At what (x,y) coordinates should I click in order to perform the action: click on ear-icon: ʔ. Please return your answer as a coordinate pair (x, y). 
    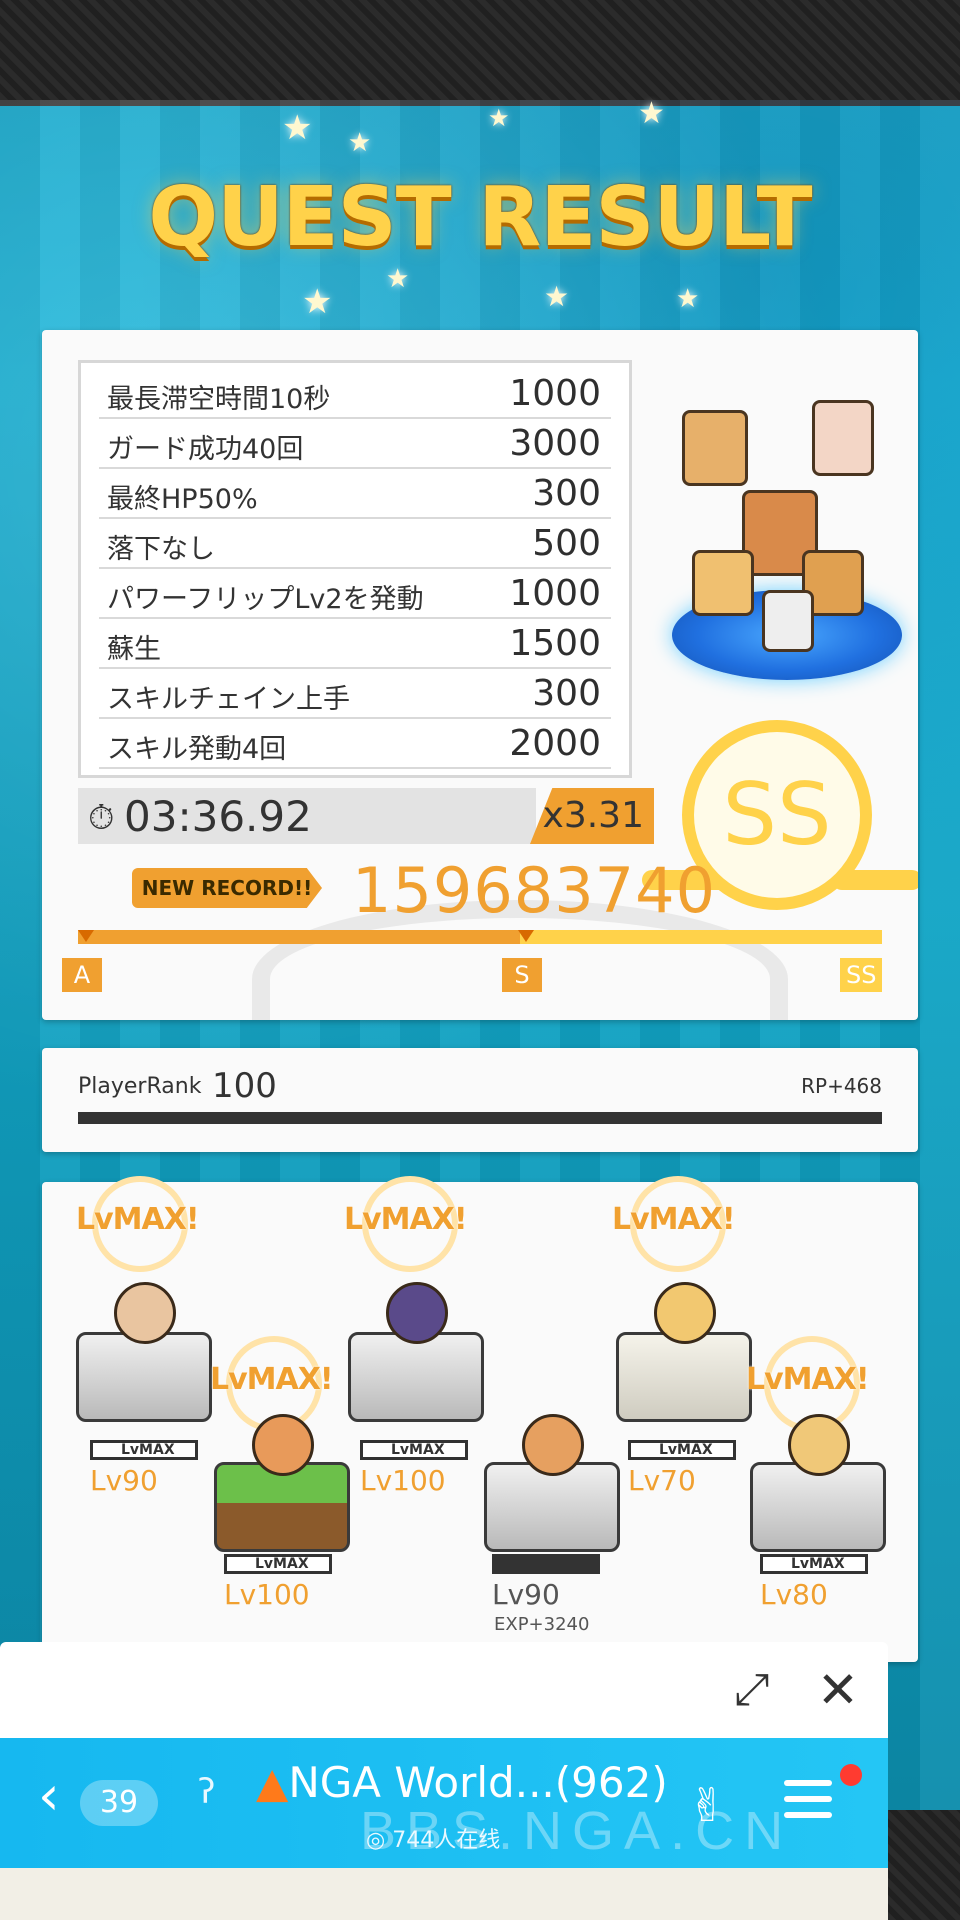
    Looking at the image, I should click on (206, 1792).